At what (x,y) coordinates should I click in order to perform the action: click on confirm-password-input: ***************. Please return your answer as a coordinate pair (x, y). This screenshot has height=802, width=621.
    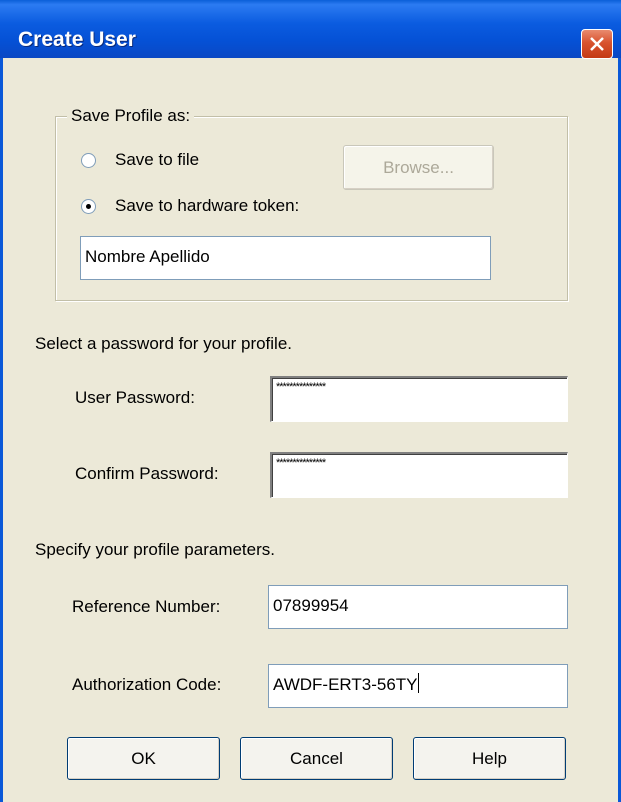
    Looking at the image, I should click on (419, 475).